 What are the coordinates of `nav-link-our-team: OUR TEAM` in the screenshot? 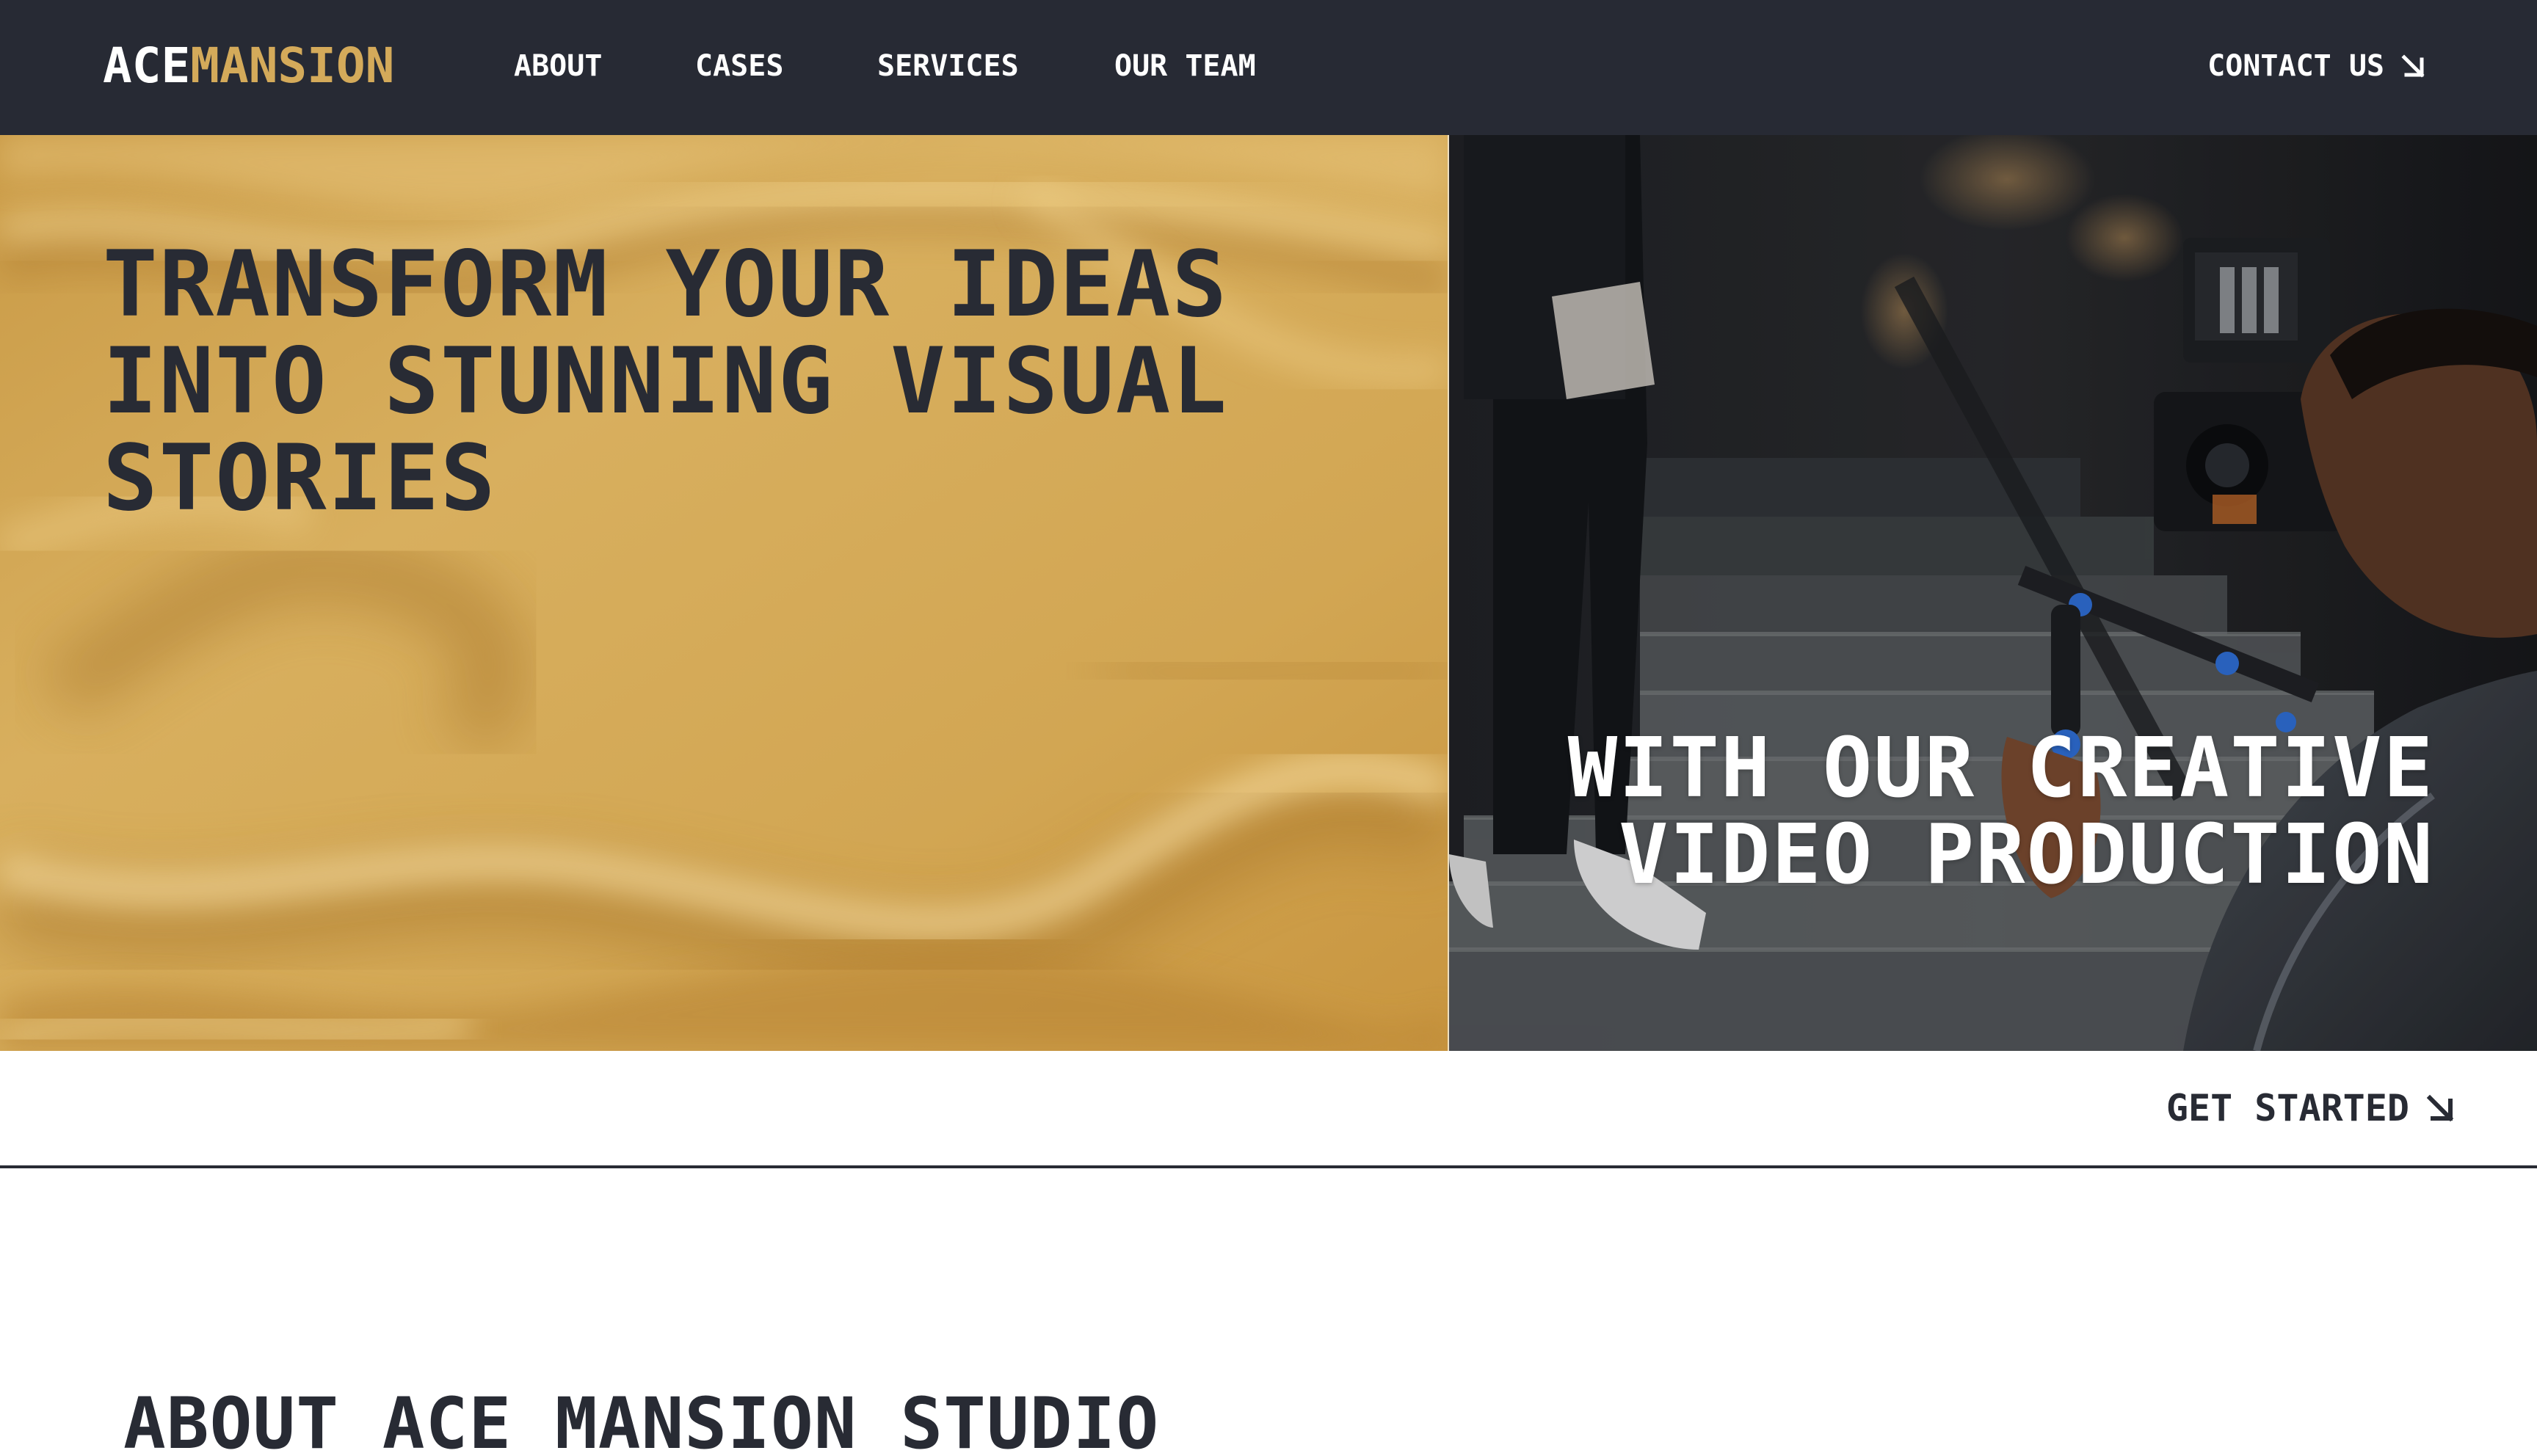 It's located at (1185, 66).